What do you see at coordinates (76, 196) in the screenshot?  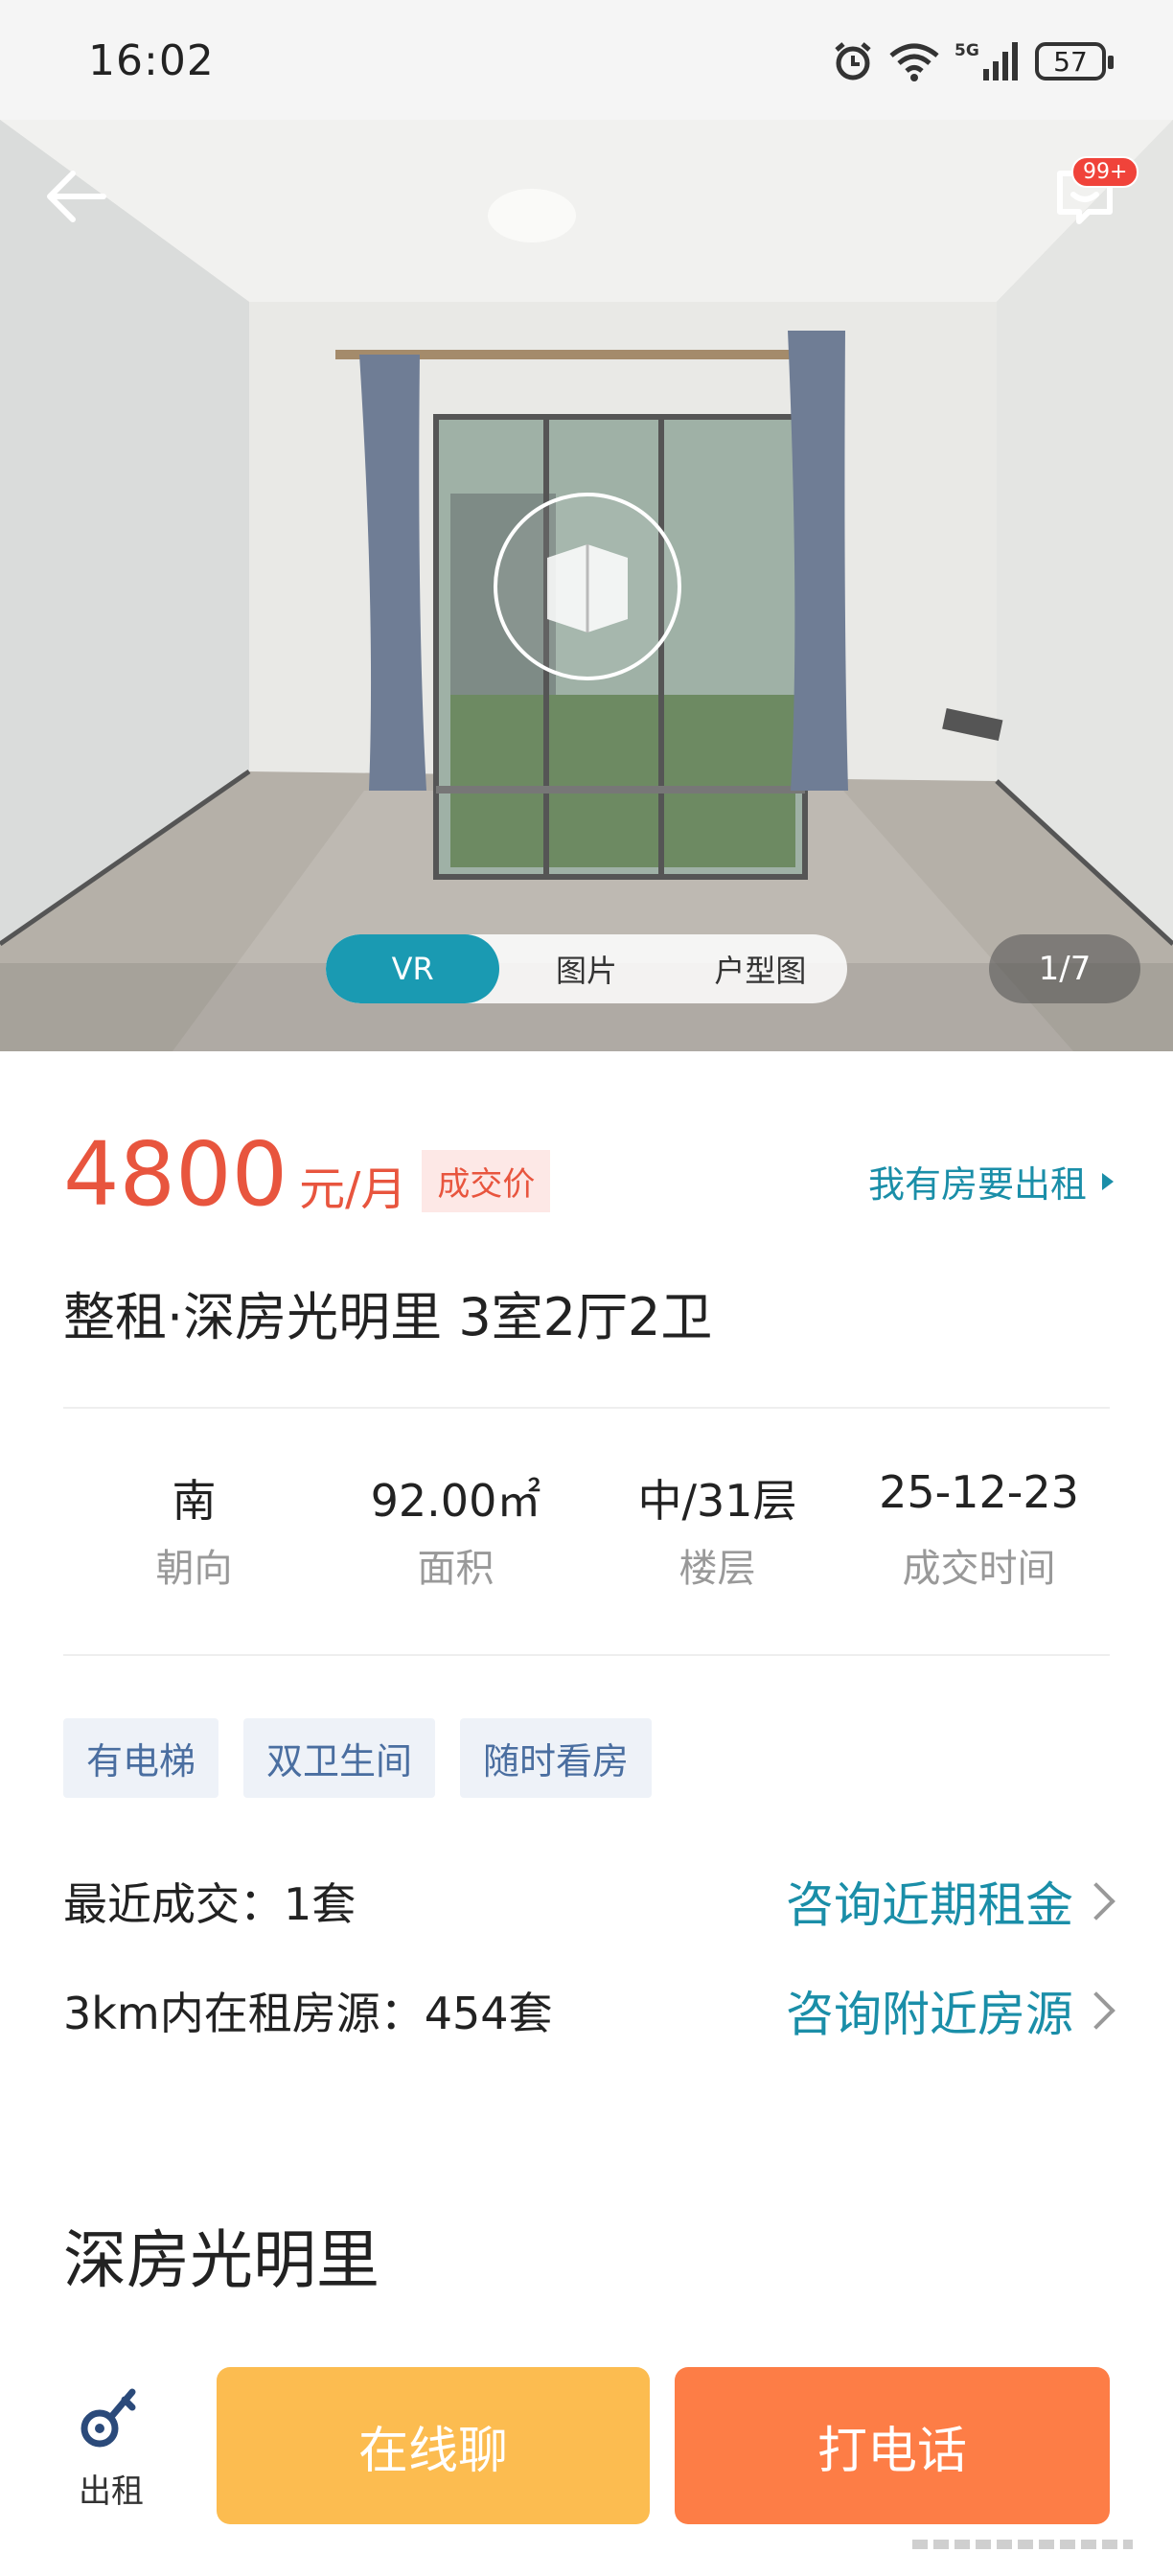 I see `back-arrow-icon` at bounding box center [76, 196].